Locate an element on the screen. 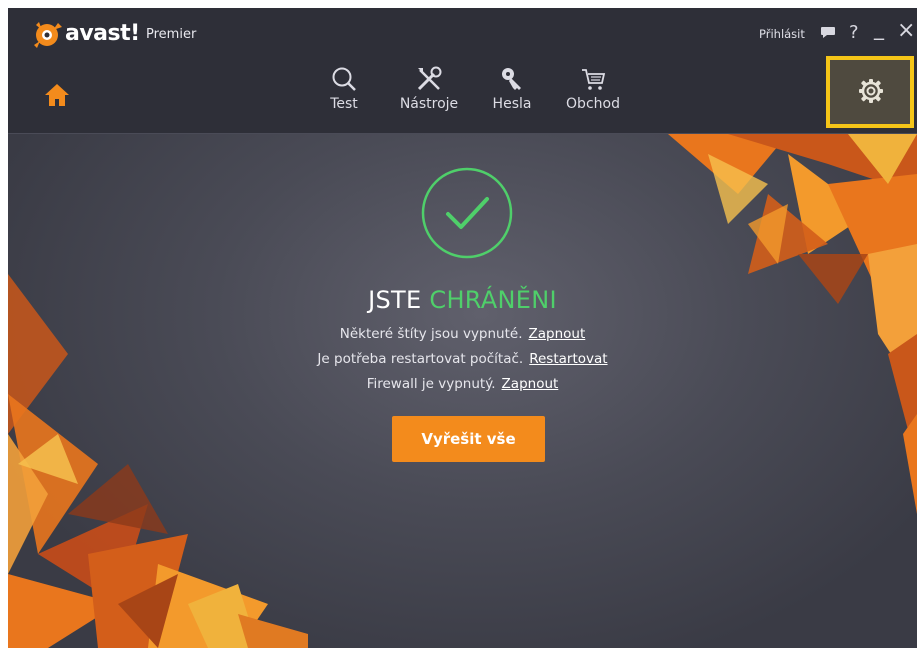 Image resolution: width=917 pixels, height=648 pixels. minimize-button: _ is located at coordinates (879, 28).